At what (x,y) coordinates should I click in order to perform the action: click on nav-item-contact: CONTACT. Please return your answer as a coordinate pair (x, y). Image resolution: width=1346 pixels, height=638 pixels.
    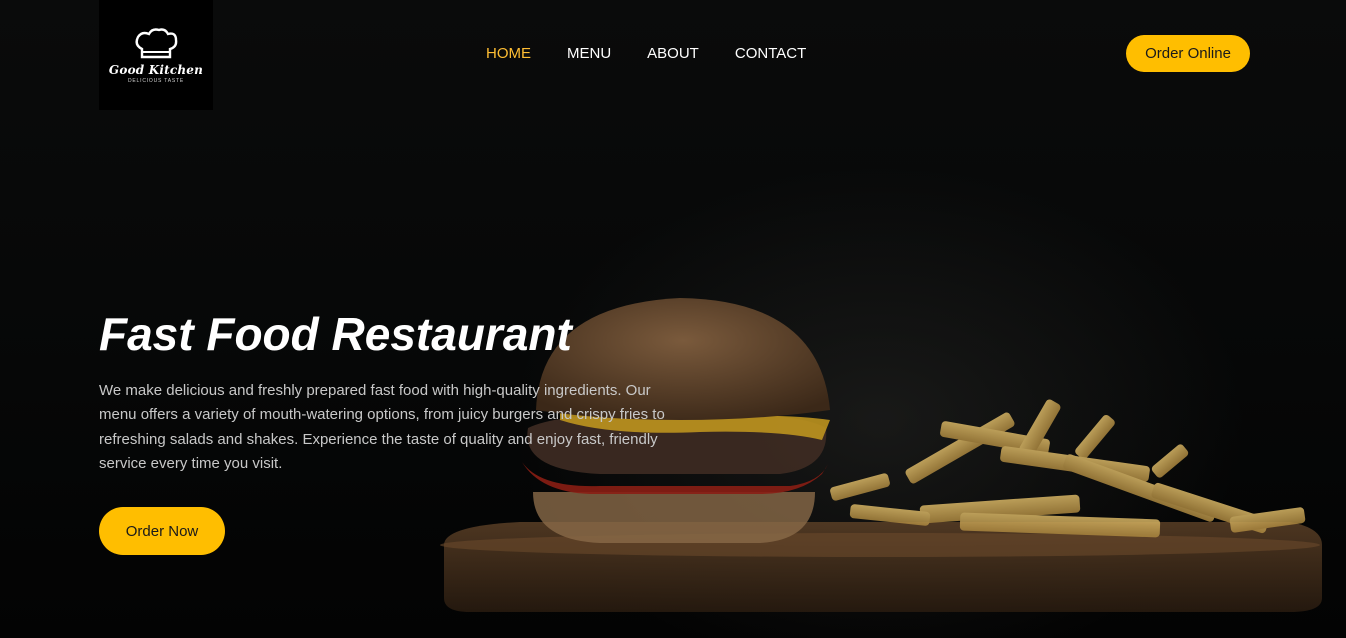
    Looking at the image, I should click on (770, 54).